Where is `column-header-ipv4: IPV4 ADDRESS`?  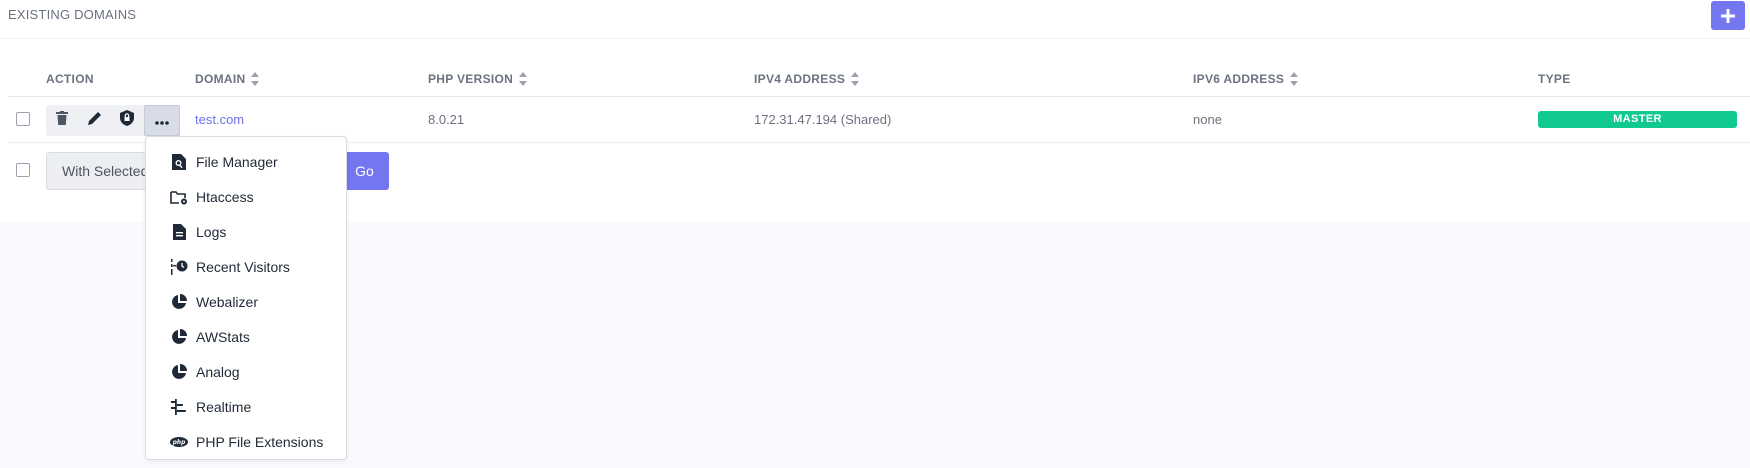
column-header-ipv4: IPV4 ADDRESS is located at coordinates (807, 79).